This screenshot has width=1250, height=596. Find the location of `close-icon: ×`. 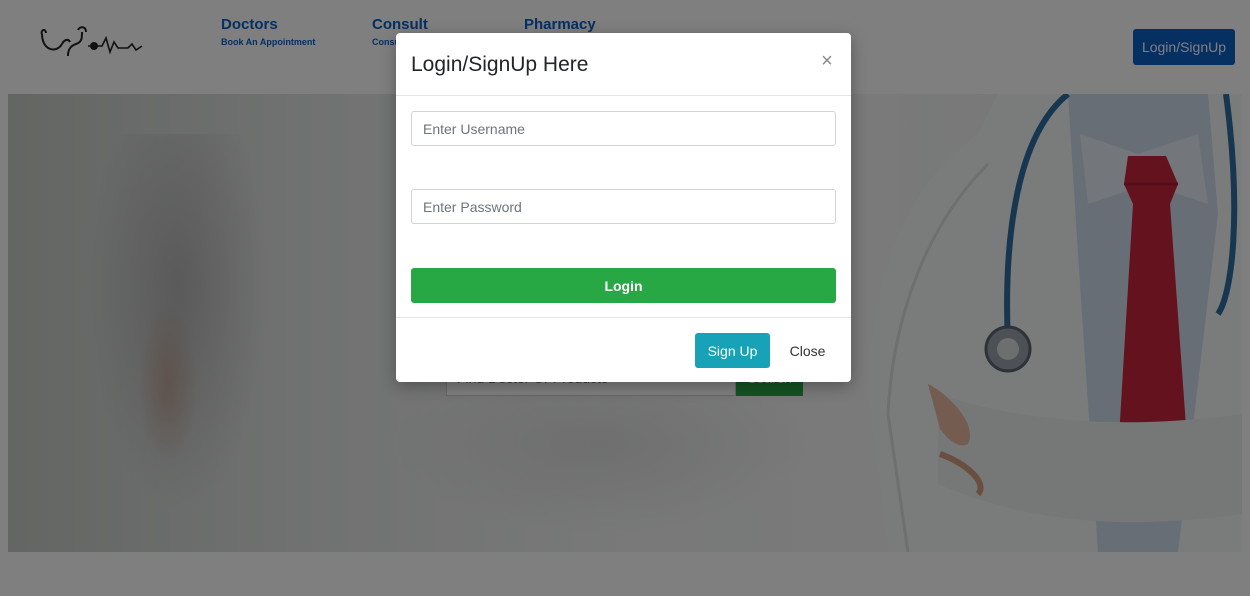

close-icon: × is located at coordinates (827, 61).